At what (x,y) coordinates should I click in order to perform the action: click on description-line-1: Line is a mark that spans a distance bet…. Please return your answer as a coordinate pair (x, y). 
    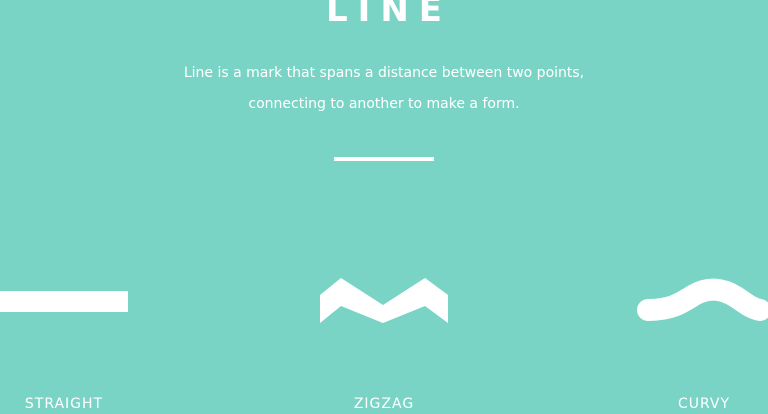
    Looking at the image, I should click on (384, 73).